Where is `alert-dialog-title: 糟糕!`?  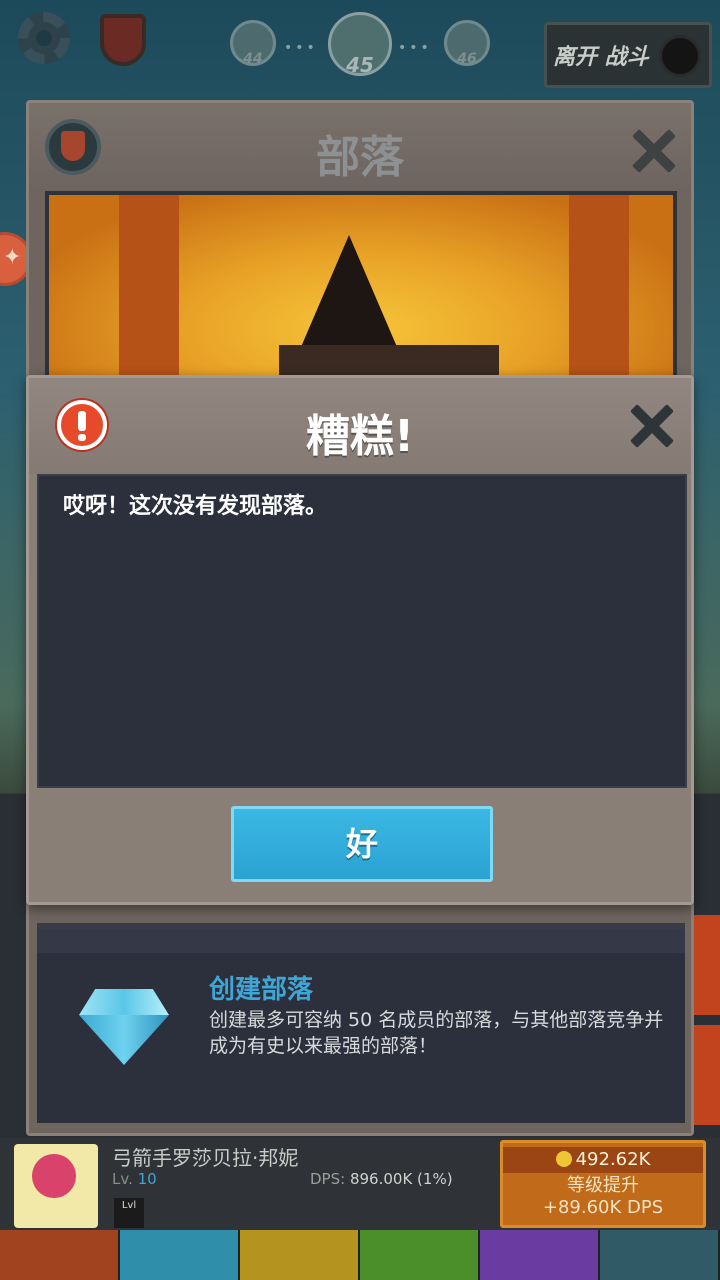
alert-dialog-title: 糟糕! is located at coordinates (360, 436).